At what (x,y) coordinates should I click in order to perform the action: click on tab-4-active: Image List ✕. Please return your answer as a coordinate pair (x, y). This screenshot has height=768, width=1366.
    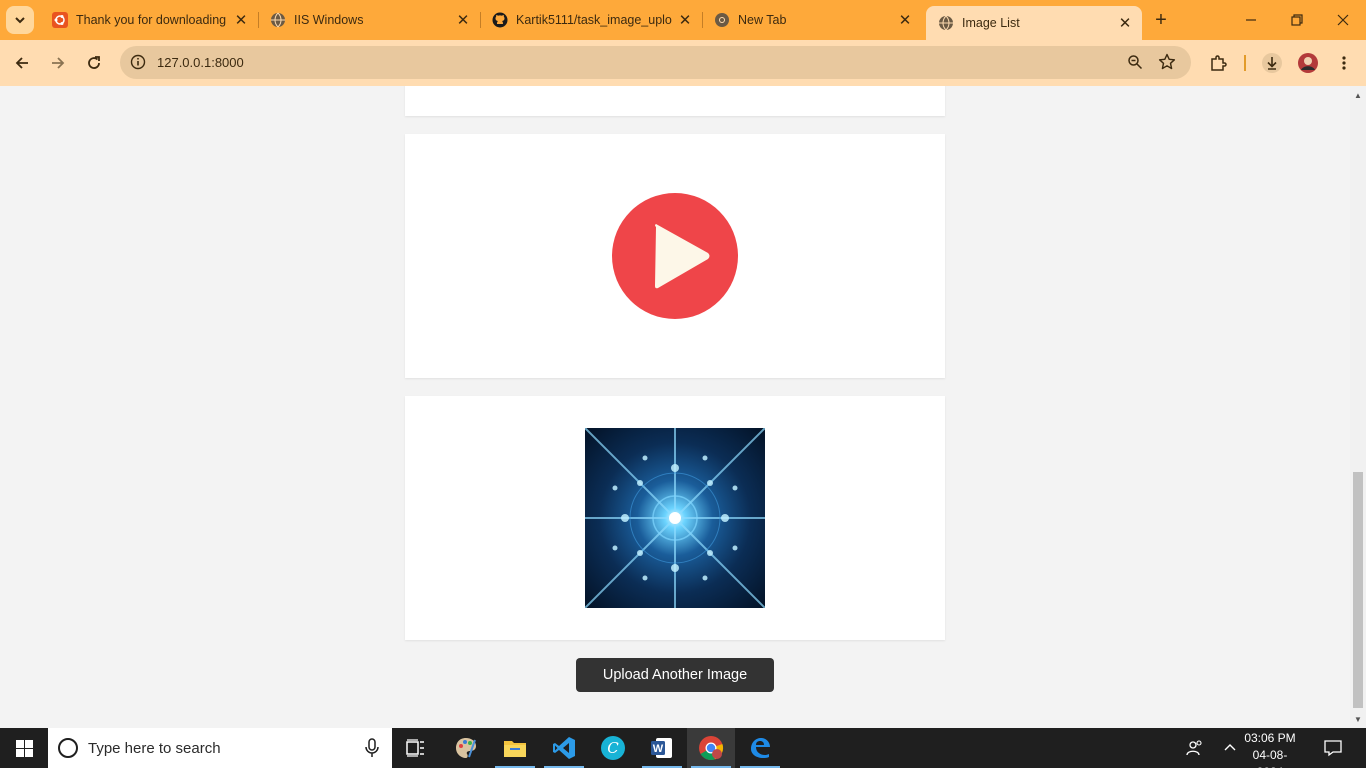
    Looking at the image, I should click on (1034, 23).